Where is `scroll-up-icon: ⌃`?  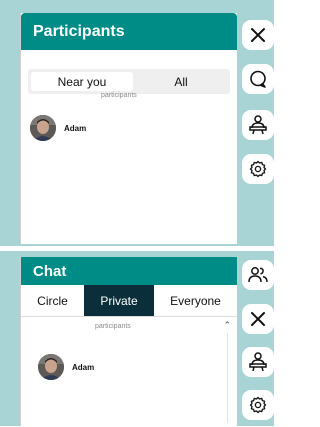 scroll-up-icon: ⌃ is located at coordinates (227, 326).